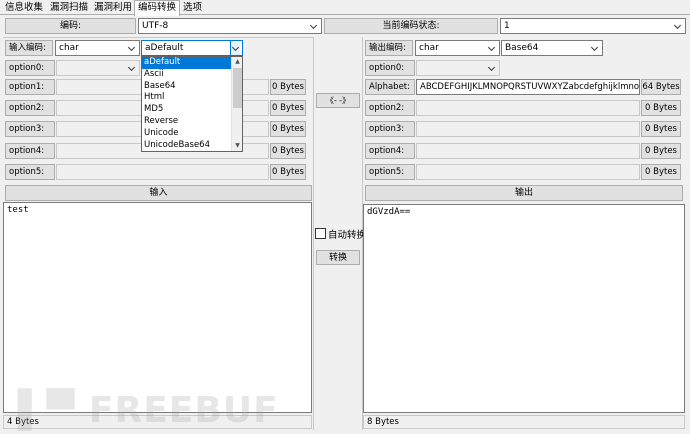 The image size is (690, 434). Describe the element at coordinates (524, 422) in the screenshot. I see `output-status-bar: 8 Bytes` at that location.